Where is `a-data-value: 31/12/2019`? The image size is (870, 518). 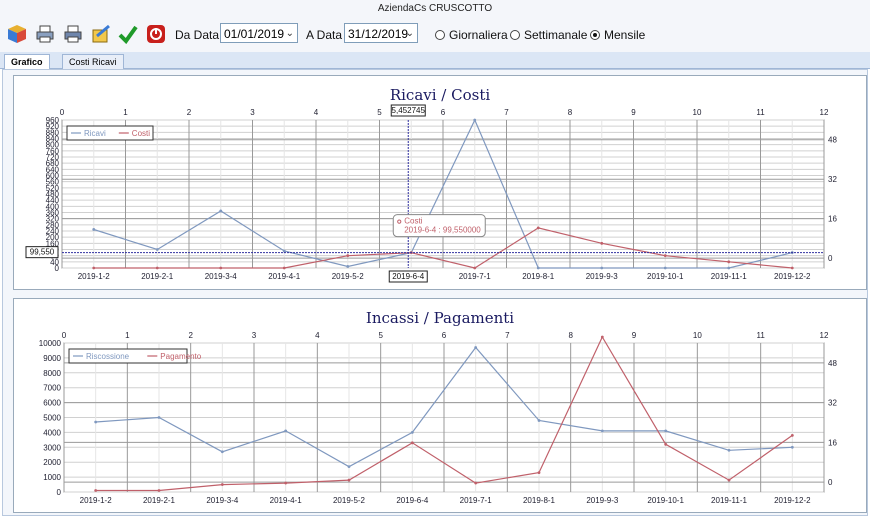 a-data-value: 31/12/2019 is located at coordinates (378, 34).